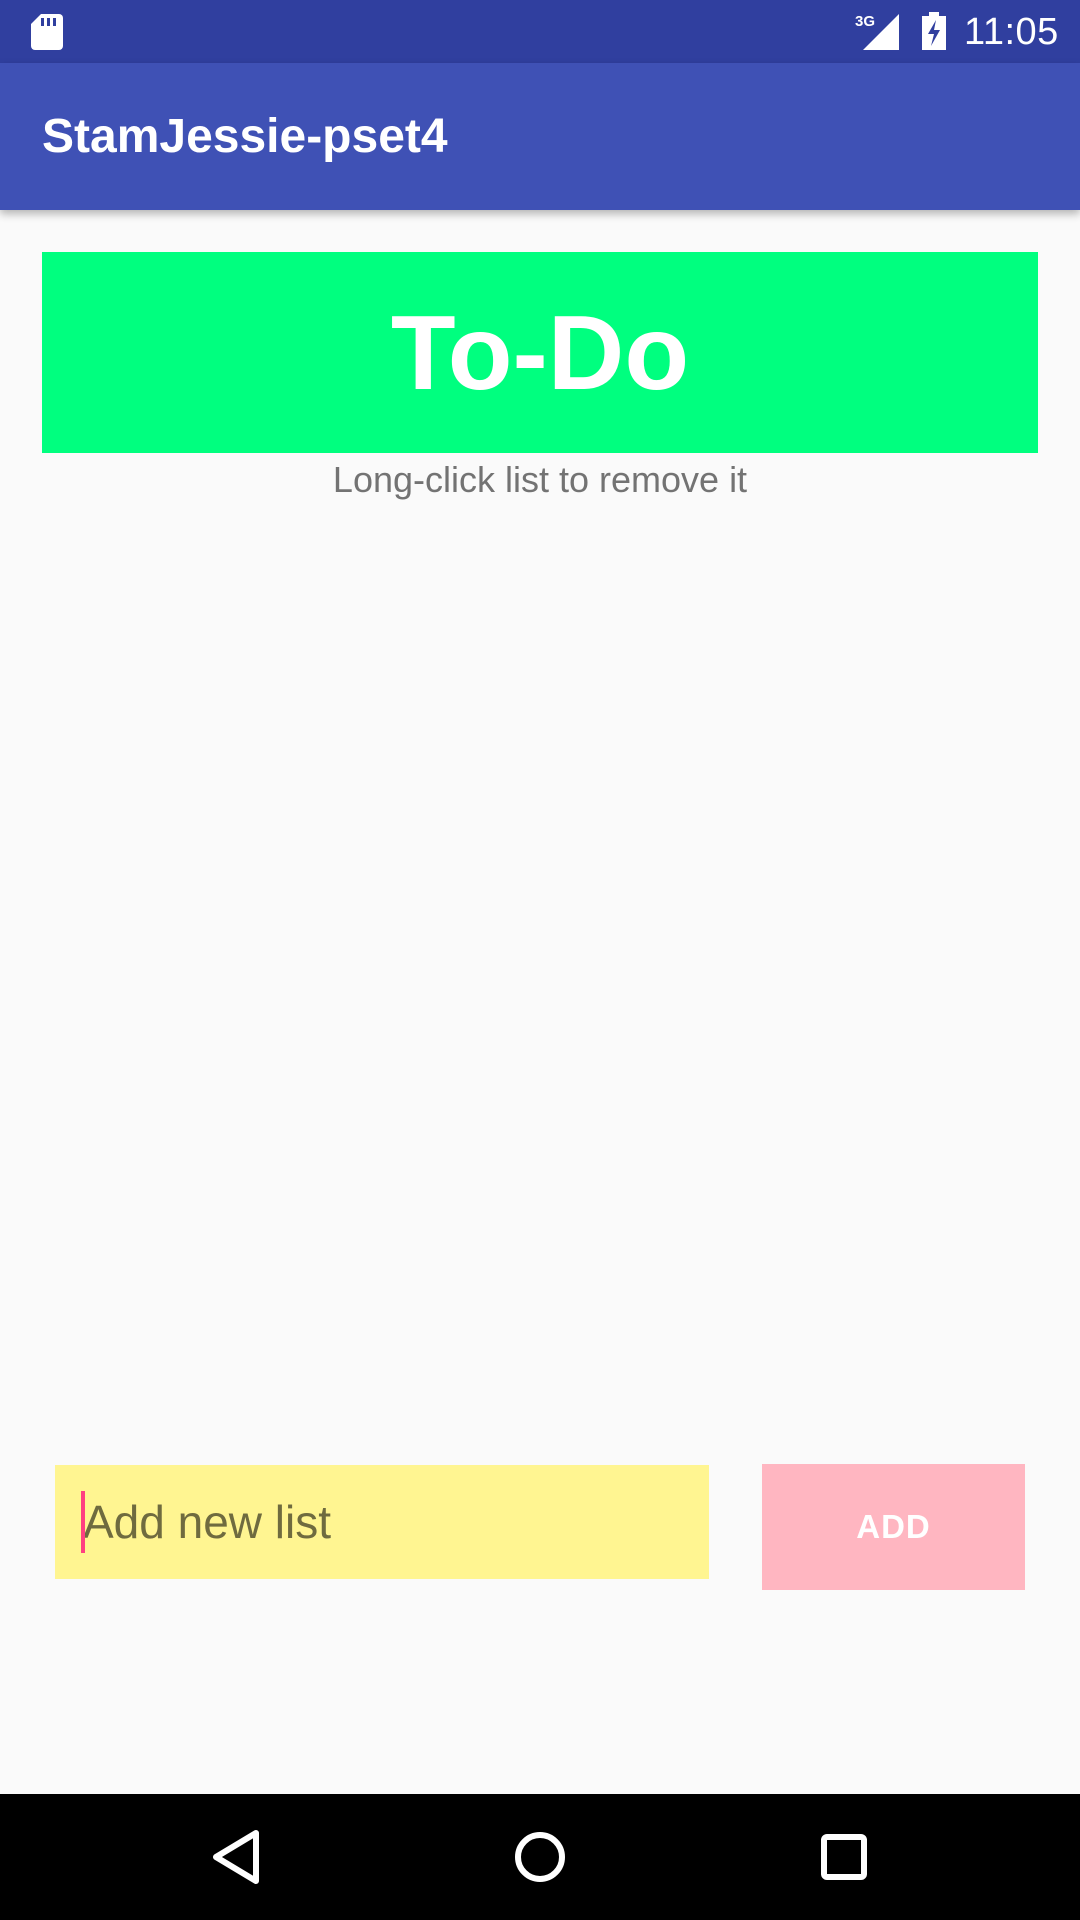  I want to click on new-list-input-container, so click(382, 1522).